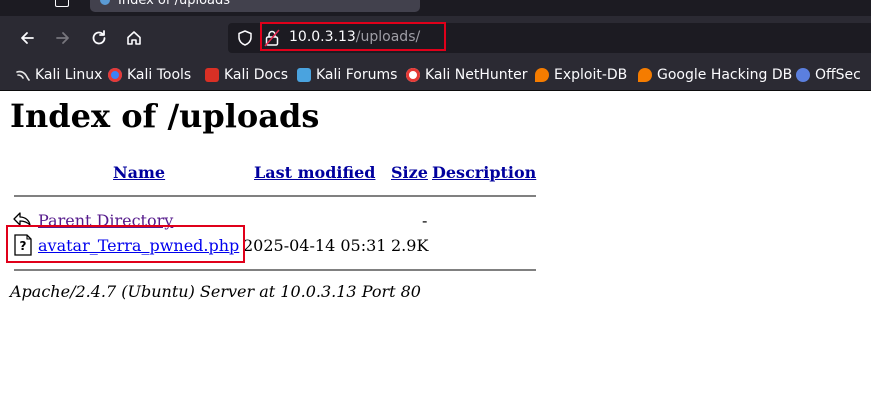 Image resolution: width=871 pixels, height=418 pixels. I want to click on tab-strip: Index of /uploads, so click(435, 8).